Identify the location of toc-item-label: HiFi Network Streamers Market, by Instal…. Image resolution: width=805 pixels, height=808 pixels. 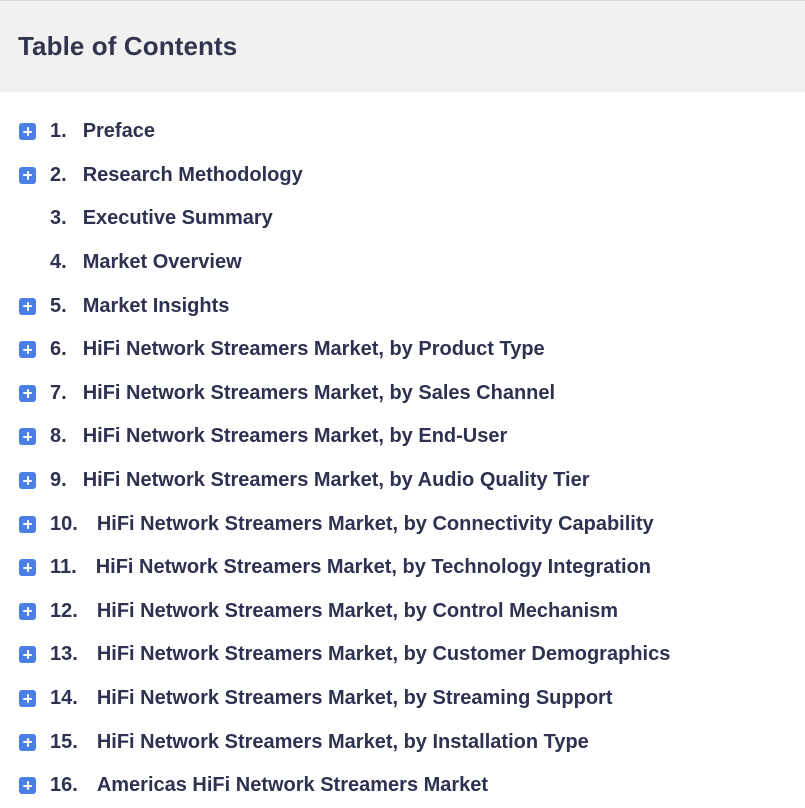
(342, 741).